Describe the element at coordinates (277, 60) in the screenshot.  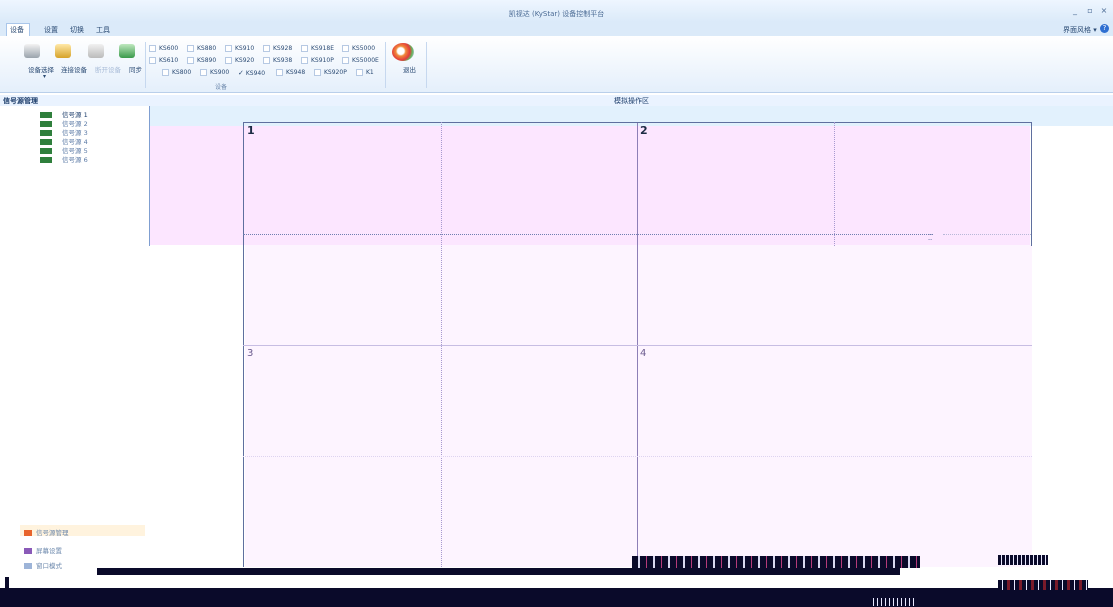
I see `model-checkbox-ks938: KS938` at that location.